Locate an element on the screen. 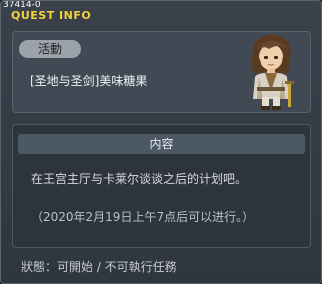  content-section-header: 内容 is located at coordinates (161, 144).